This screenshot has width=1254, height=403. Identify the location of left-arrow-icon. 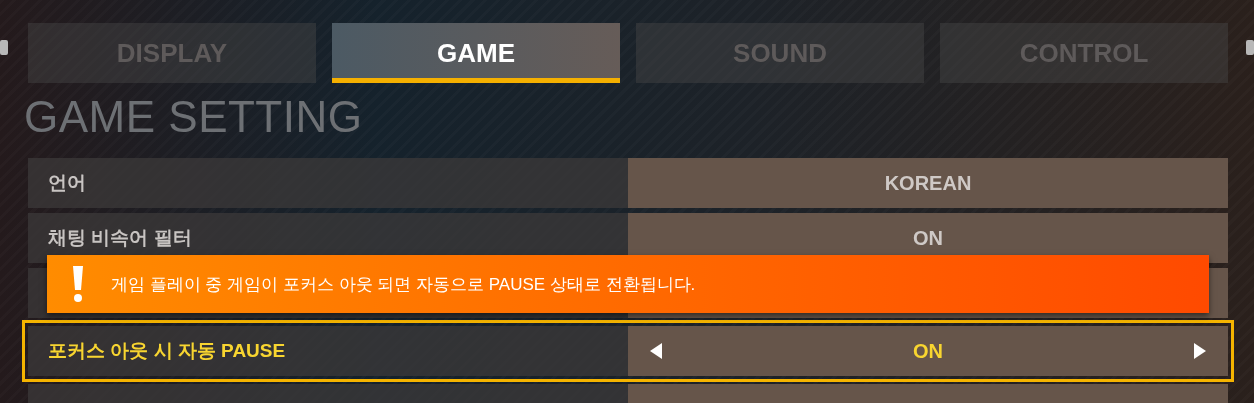
(656, 351).